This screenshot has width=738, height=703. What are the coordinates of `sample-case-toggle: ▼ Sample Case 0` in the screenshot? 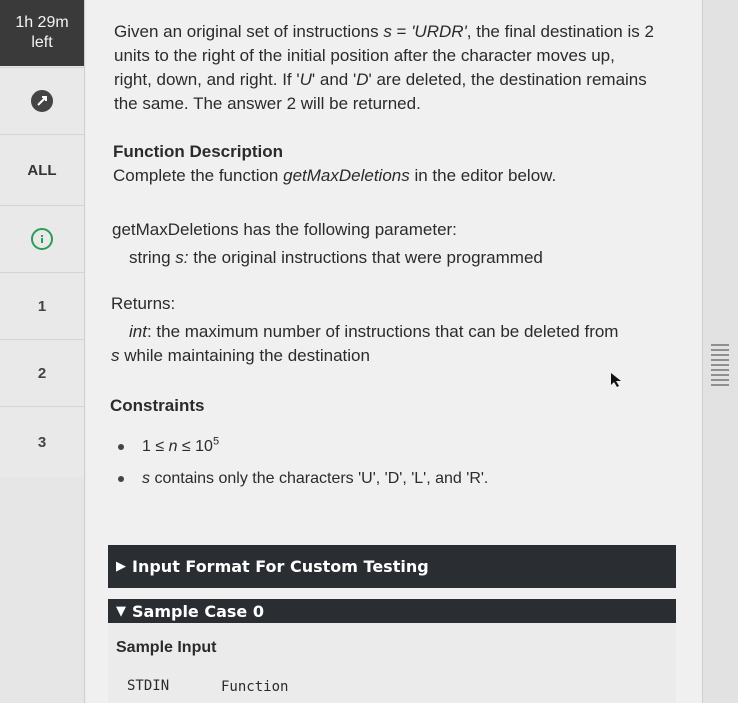 It's located at (392, 611).